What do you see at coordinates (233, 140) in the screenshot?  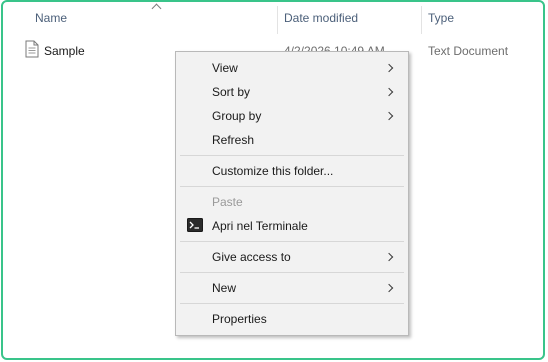 I see `menu-item-label: Refresh` at bounding box center [233, 140].